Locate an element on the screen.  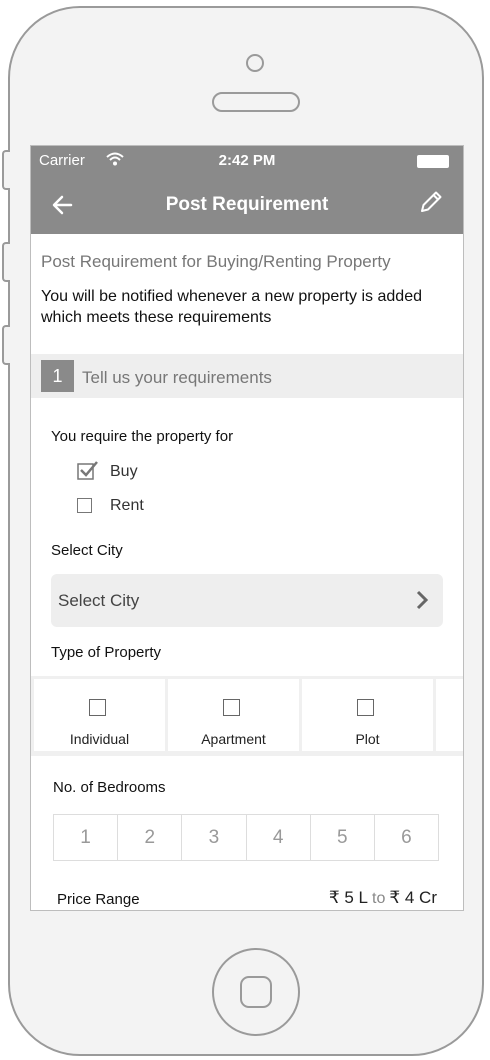
battery-icon is located at coordinates (433, 161).